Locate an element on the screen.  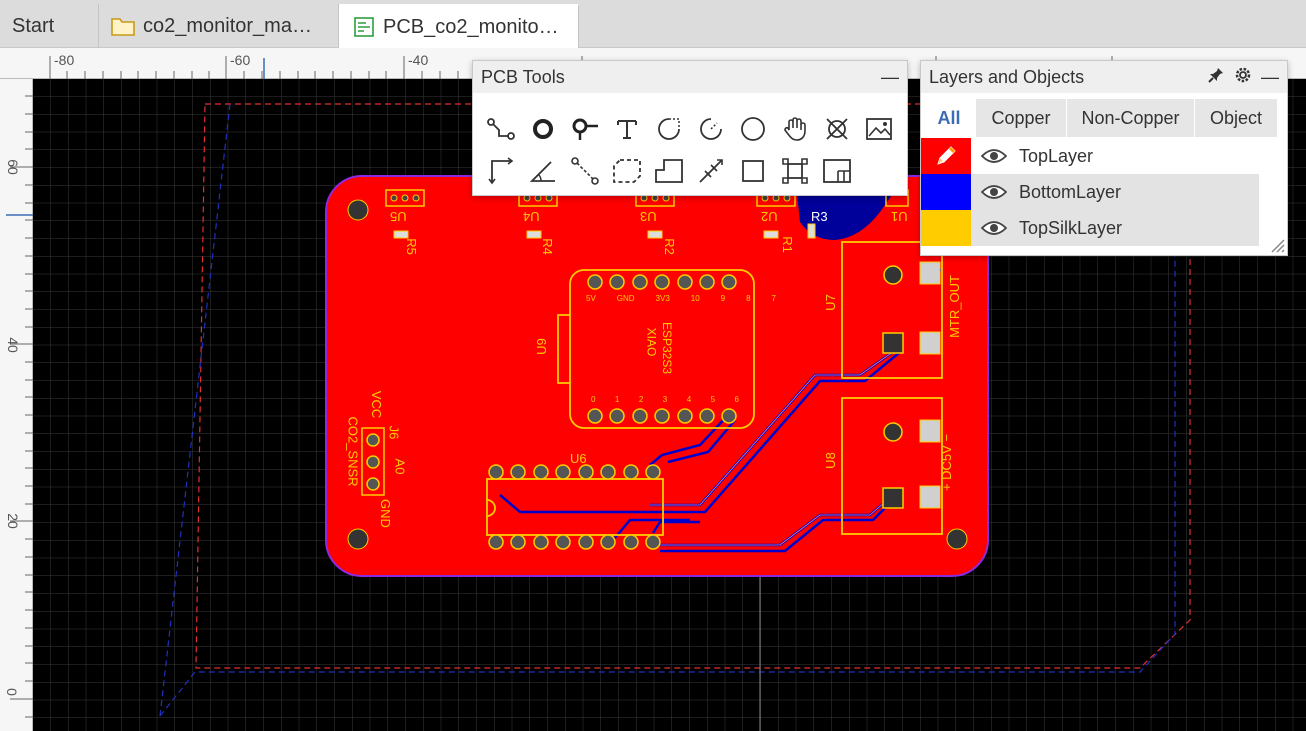
layer-tab-non-copper: Non-Copper is located at coordinates (1130, 118).